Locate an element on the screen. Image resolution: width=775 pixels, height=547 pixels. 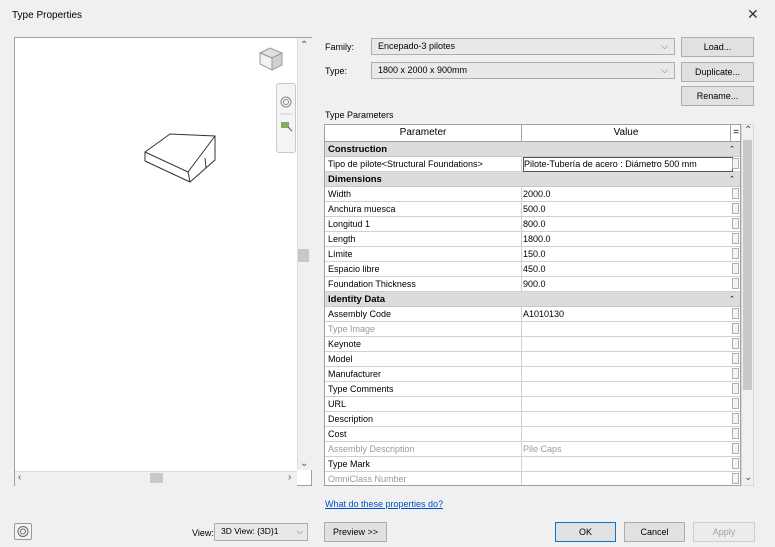
parameter-value: 450.0 is located at coordinates (627, 269).